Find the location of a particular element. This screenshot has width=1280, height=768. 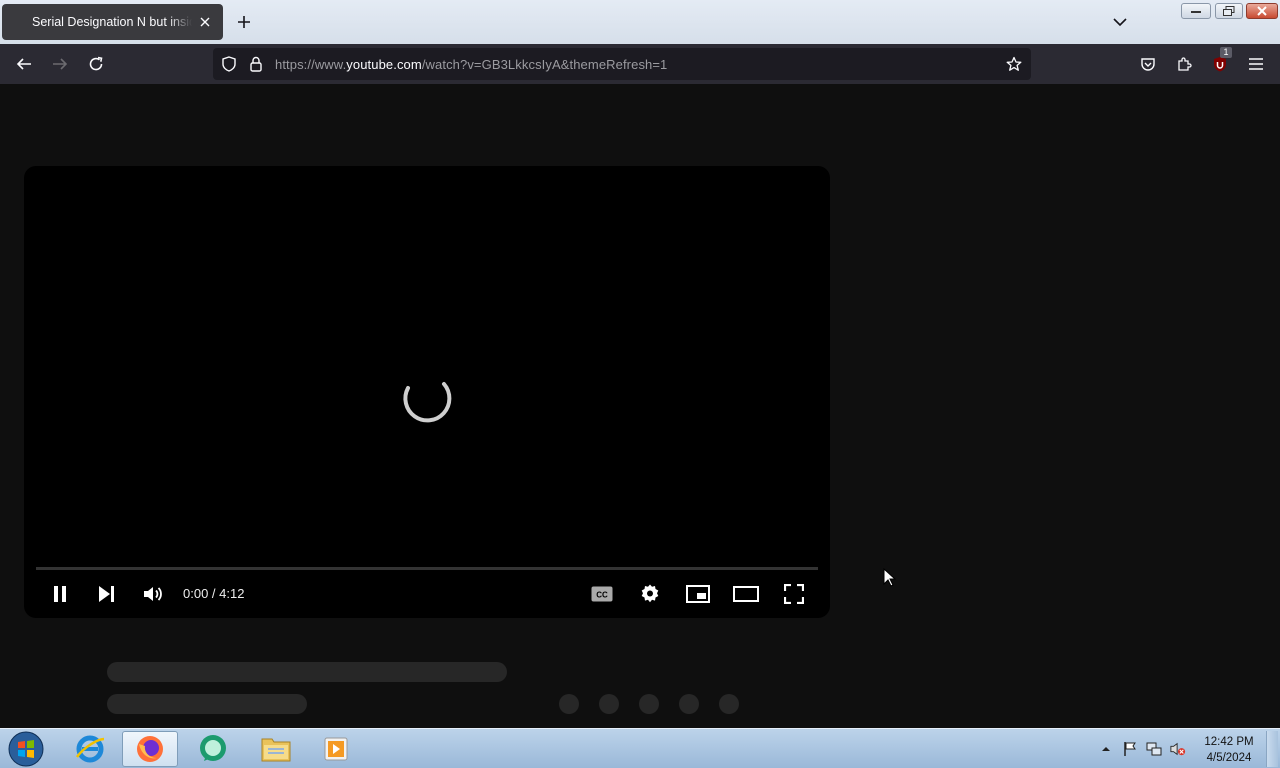

close-tab-icon is located at coordinates (205, 22).